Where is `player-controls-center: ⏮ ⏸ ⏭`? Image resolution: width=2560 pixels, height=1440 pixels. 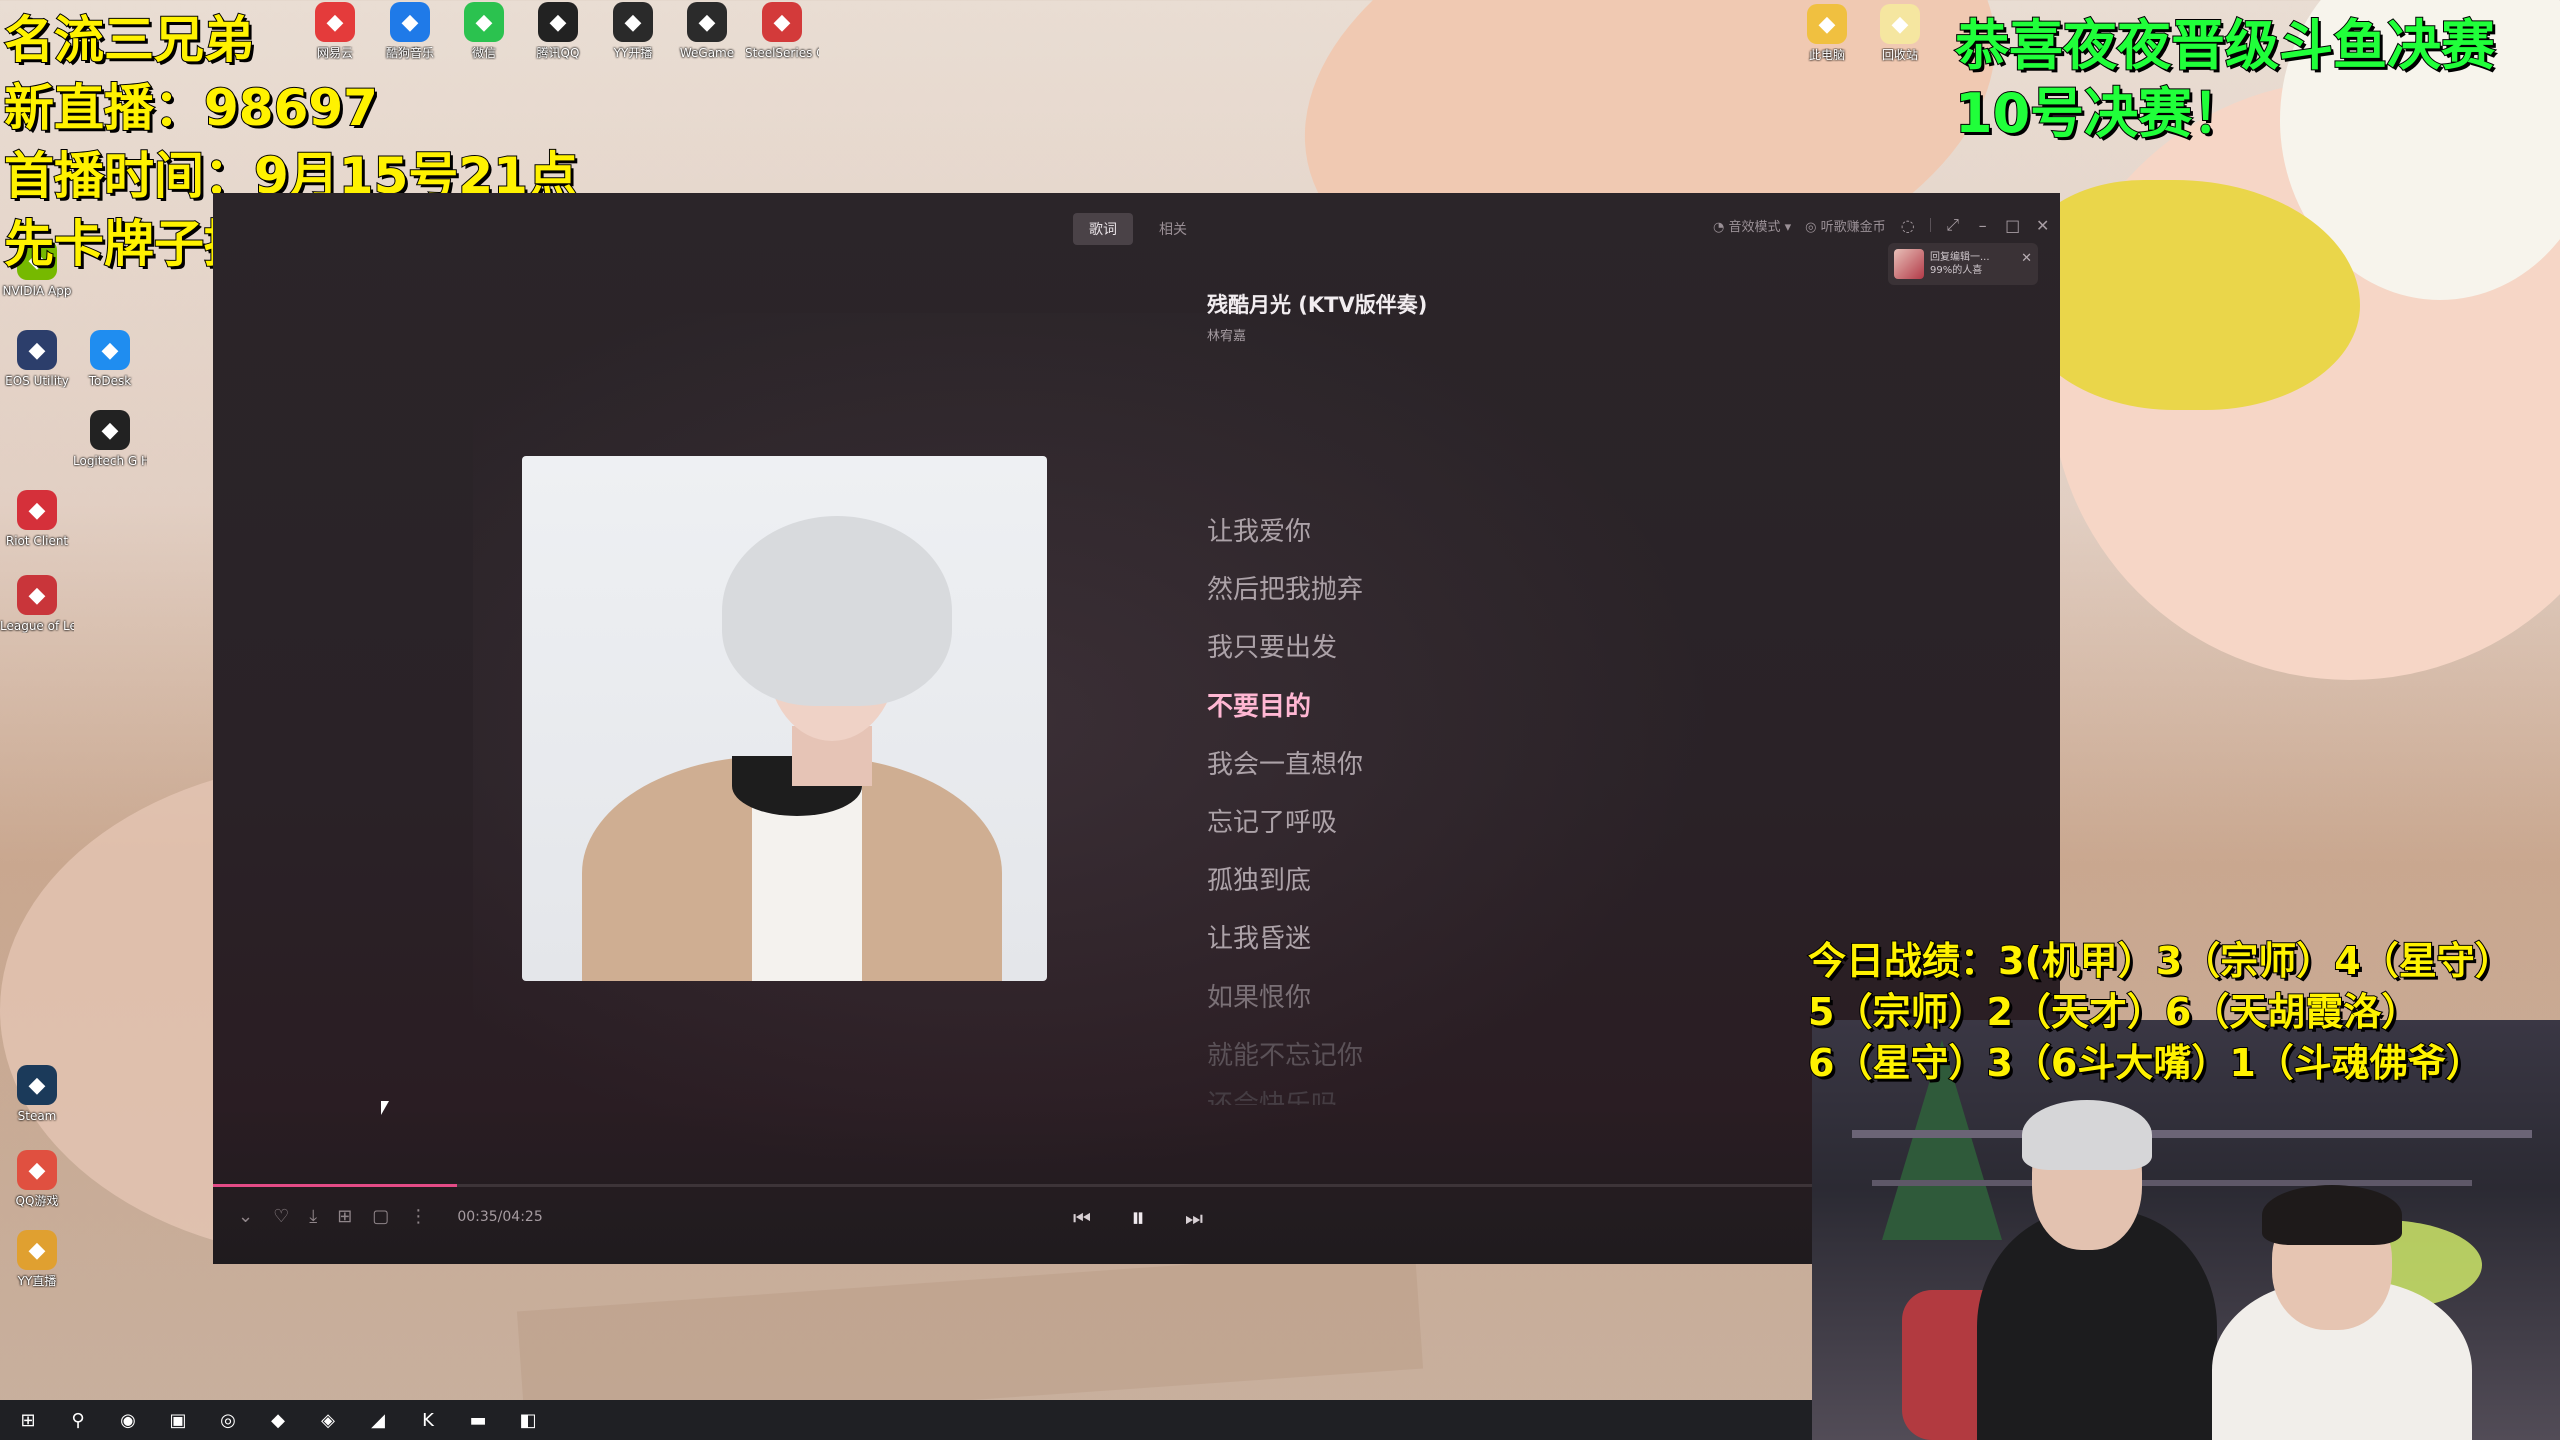
player-controls-center: ⏮ ⏸ ⏭ is located at coordinates (1138, 1218).